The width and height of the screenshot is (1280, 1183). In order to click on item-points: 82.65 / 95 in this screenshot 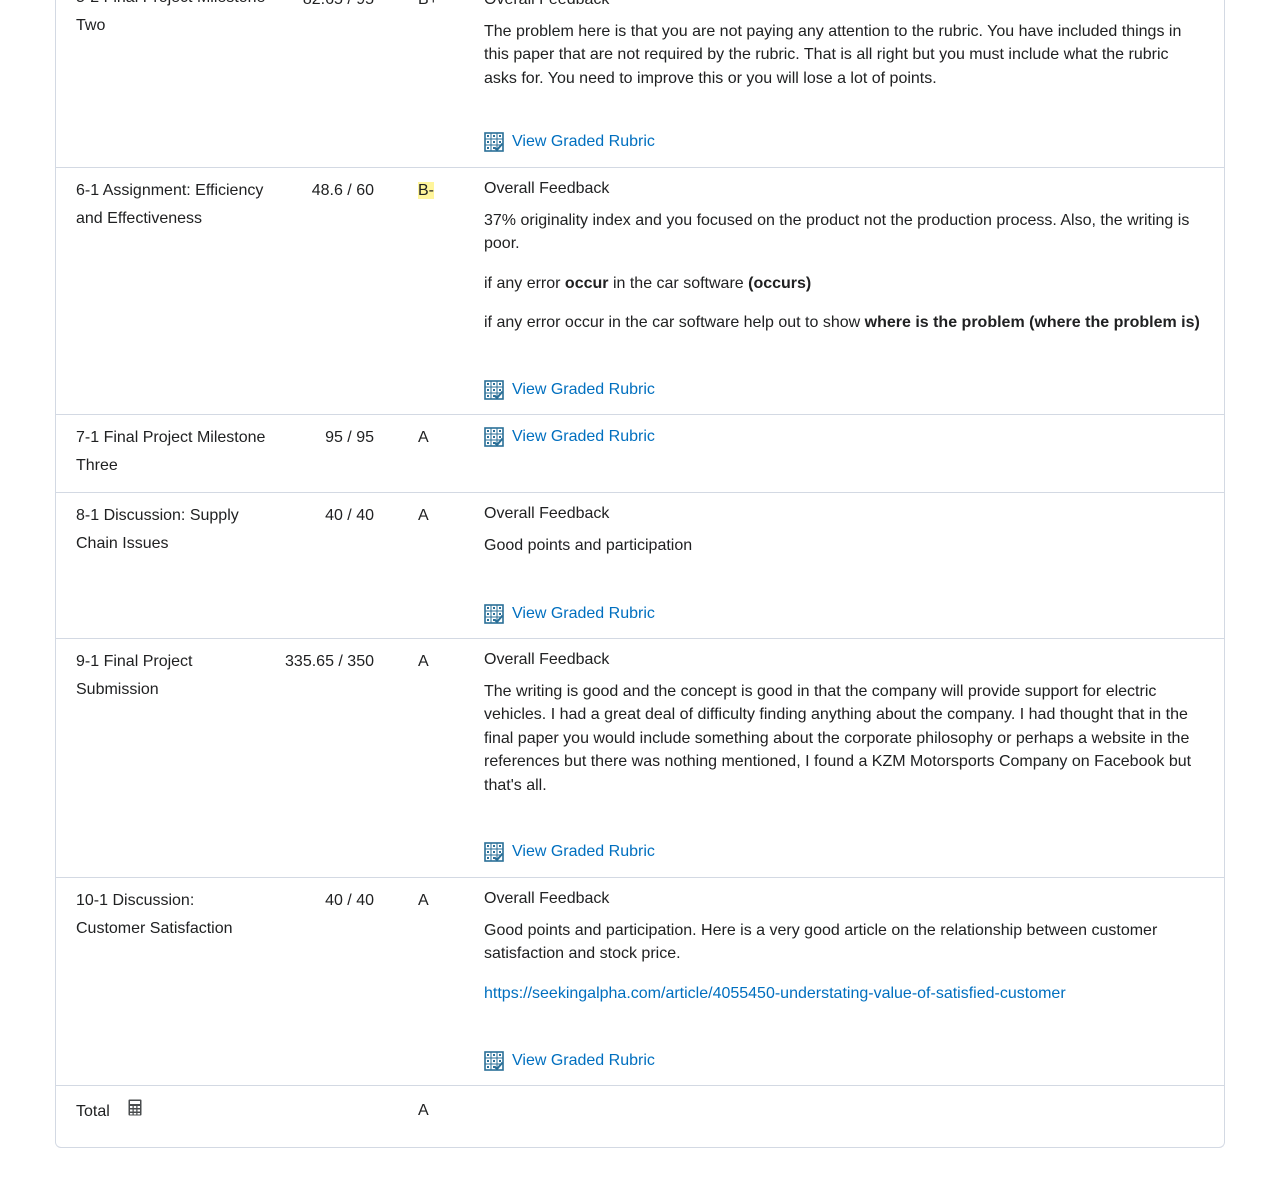, I will do `click(315, 4)`.